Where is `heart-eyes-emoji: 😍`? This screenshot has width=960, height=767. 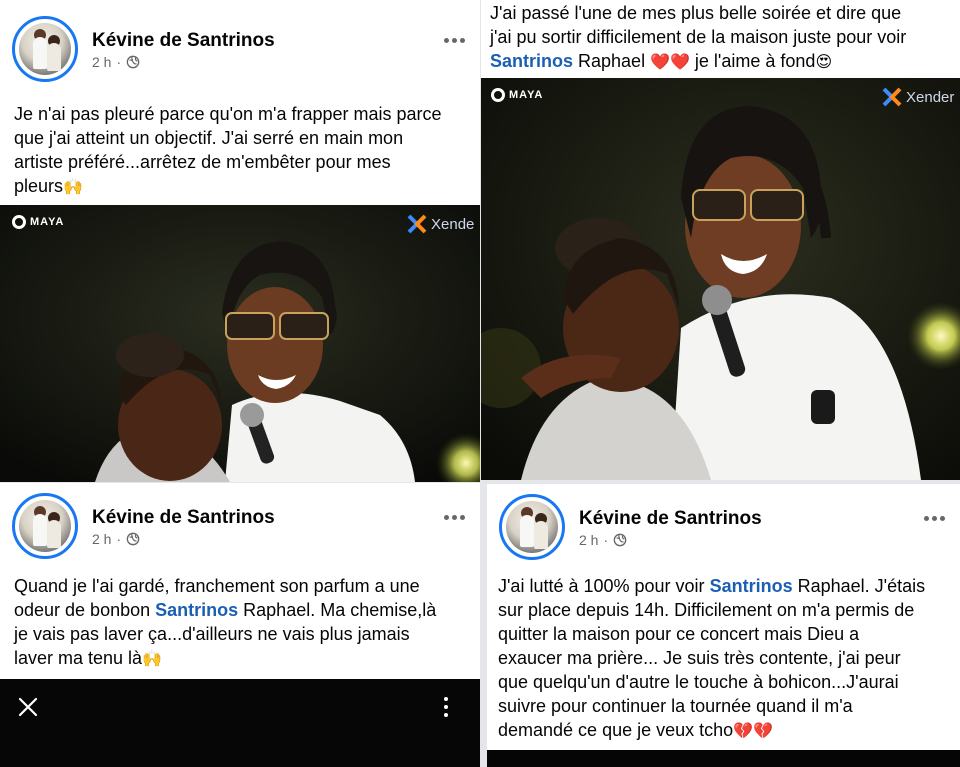
heart-eyes-emoji: 😍 is located at coordinates (824, 61).